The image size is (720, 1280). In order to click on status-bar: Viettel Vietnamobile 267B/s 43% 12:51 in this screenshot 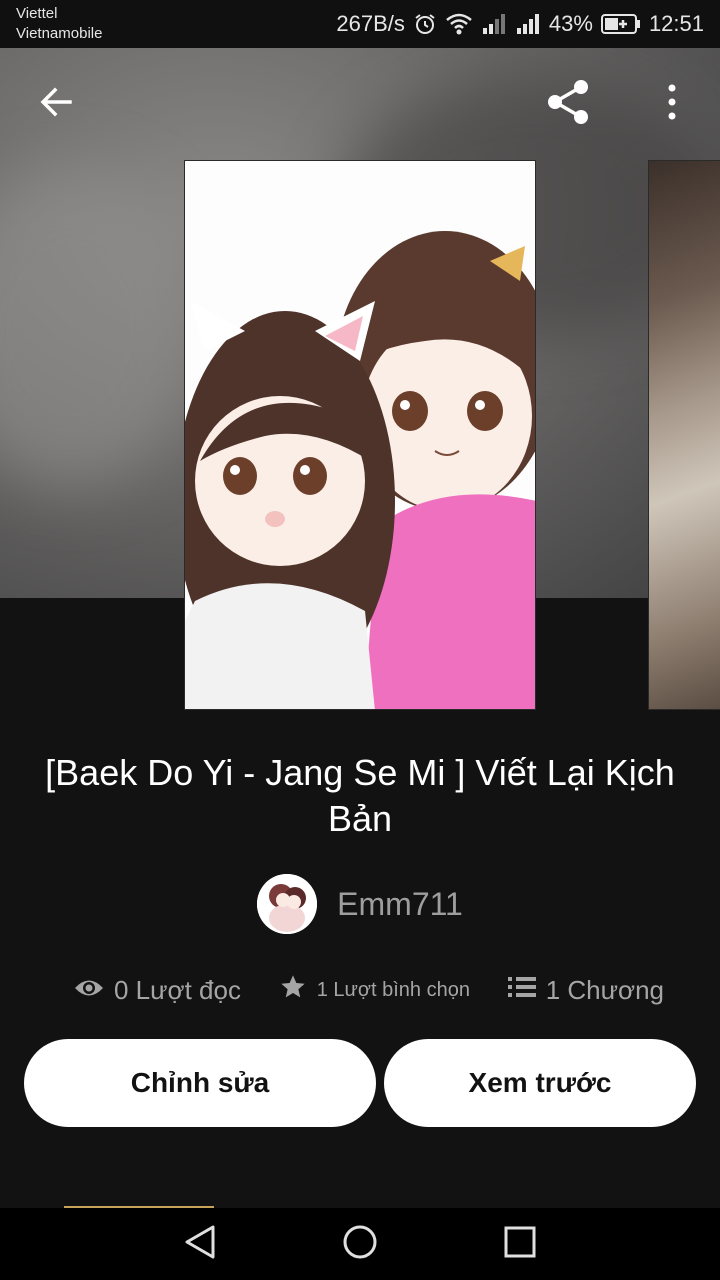, I will do `click(360, 24)`.